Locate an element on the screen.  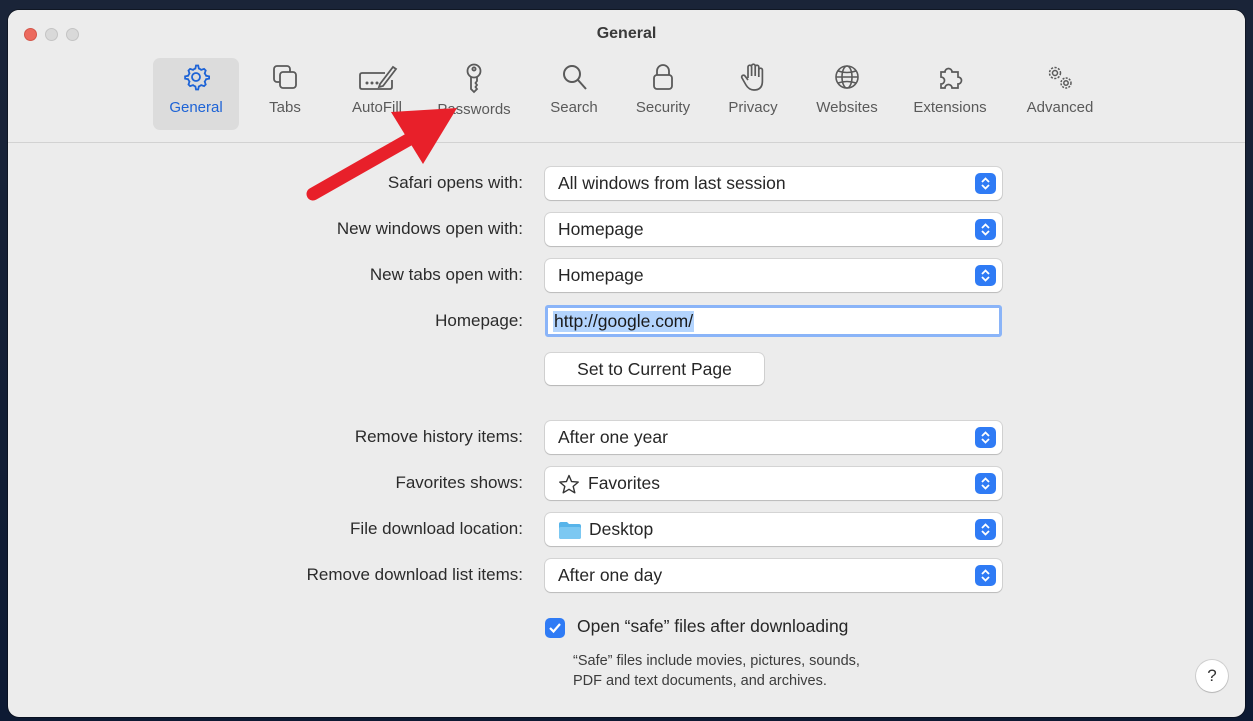
remove-history-popup: After one year is located at coordinates (773, 437).